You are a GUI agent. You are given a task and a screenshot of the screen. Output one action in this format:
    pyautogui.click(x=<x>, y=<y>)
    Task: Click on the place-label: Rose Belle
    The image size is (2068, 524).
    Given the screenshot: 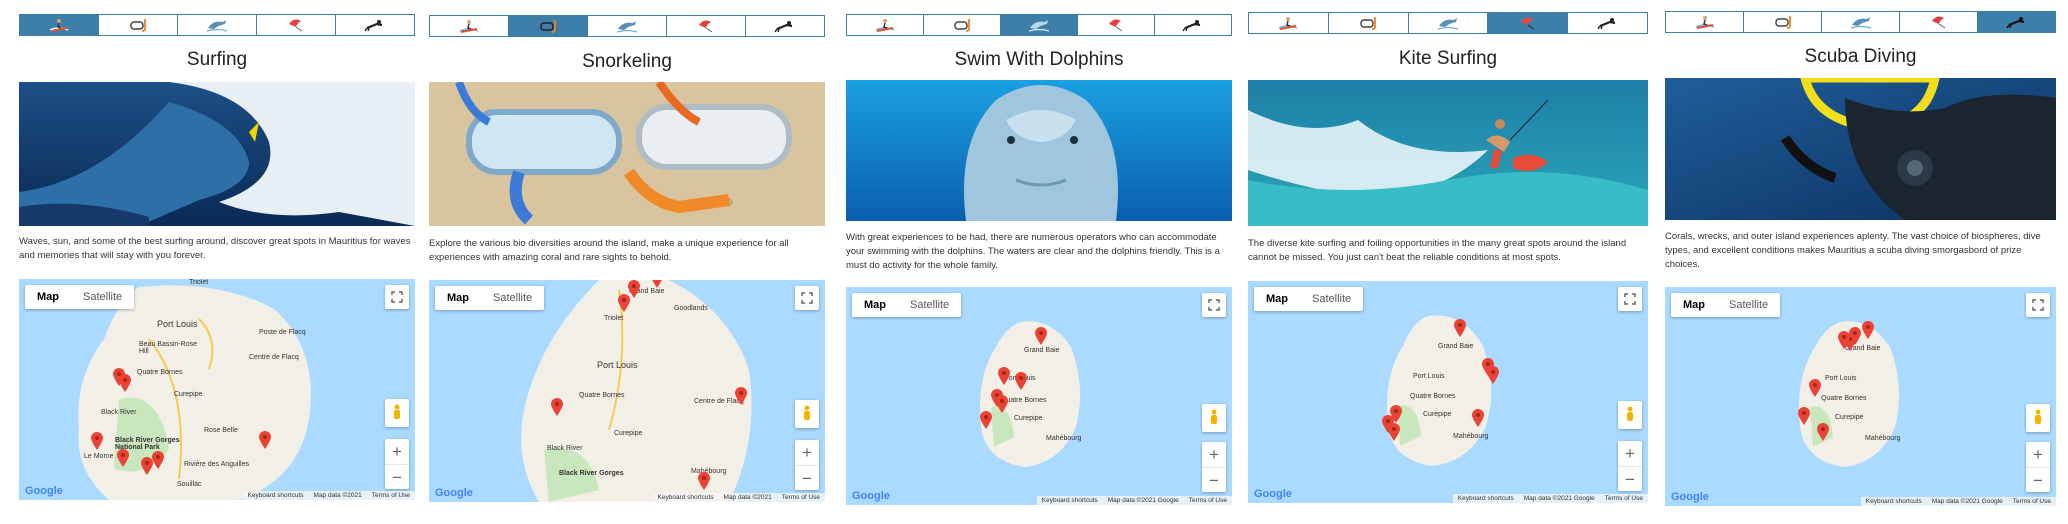 What is the action you would take?
    pyautogui.click(x=221, y=430)
    